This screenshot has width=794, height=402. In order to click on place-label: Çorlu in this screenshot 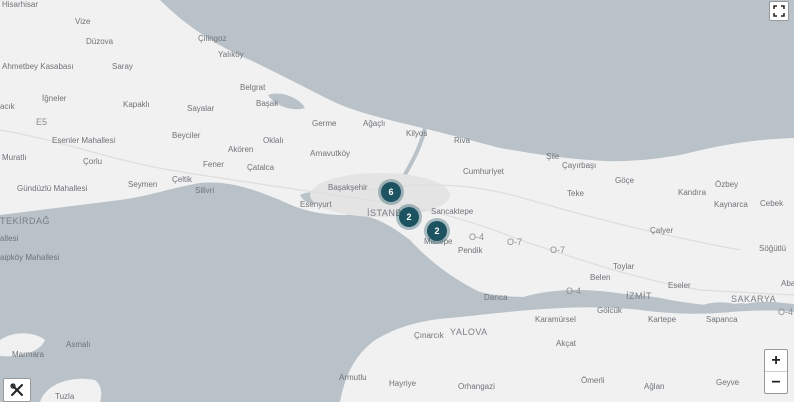, I will do `click(93, 161)`.